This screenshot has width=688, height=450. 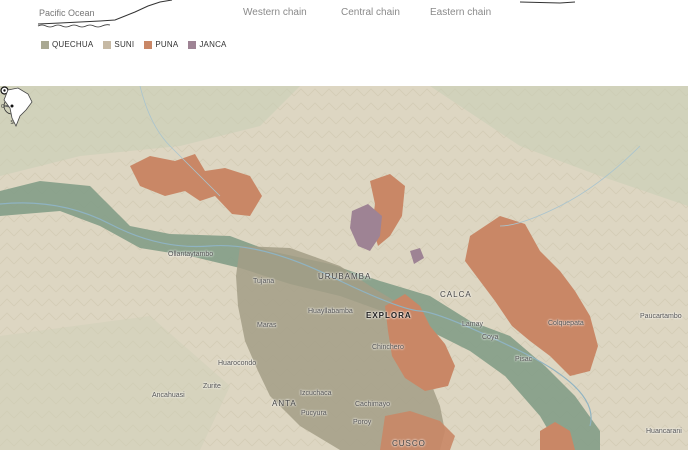 I want to click on legend-item-quechua: QUECHUA, so click(x=67, y=44).